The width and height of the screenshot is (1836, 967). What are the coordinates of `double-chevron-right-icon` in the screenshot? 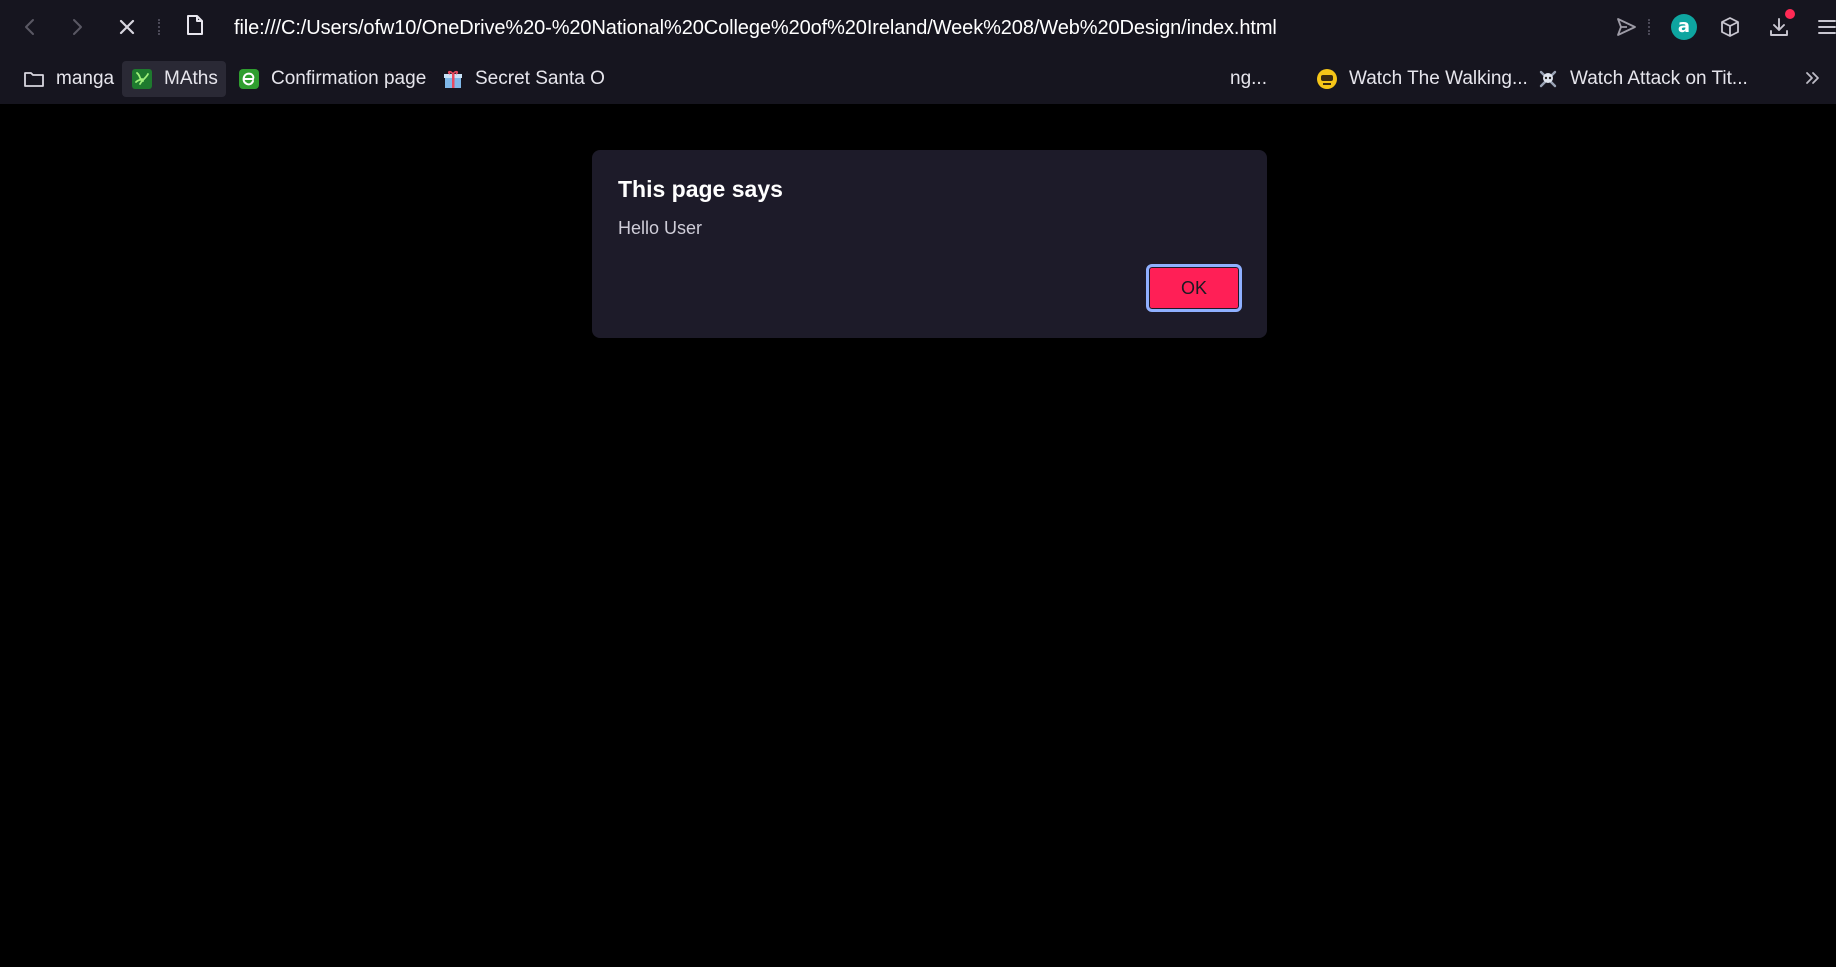 It's located at (1812, 80).